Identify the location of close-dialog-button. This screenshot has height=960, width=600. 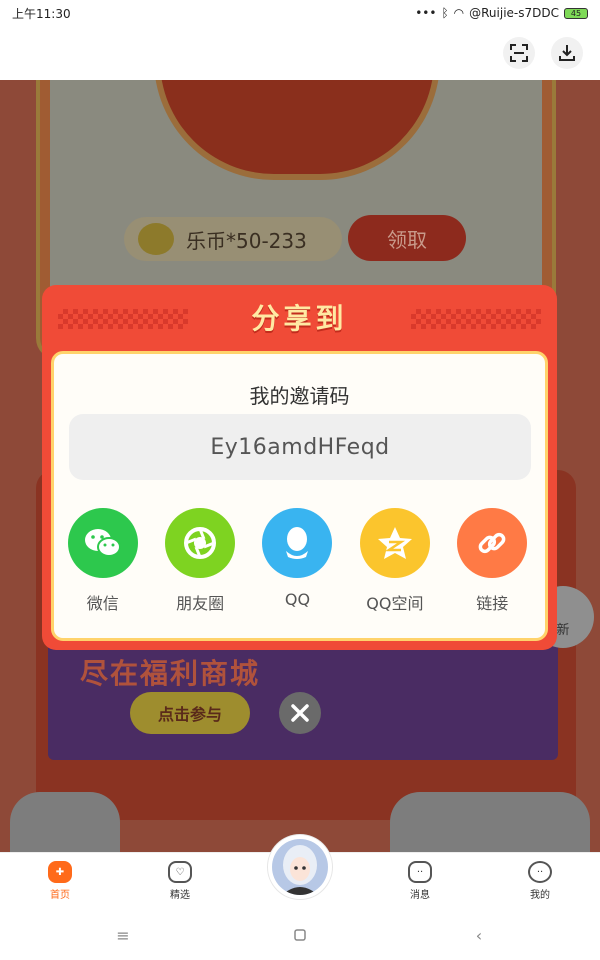
(300, 713).